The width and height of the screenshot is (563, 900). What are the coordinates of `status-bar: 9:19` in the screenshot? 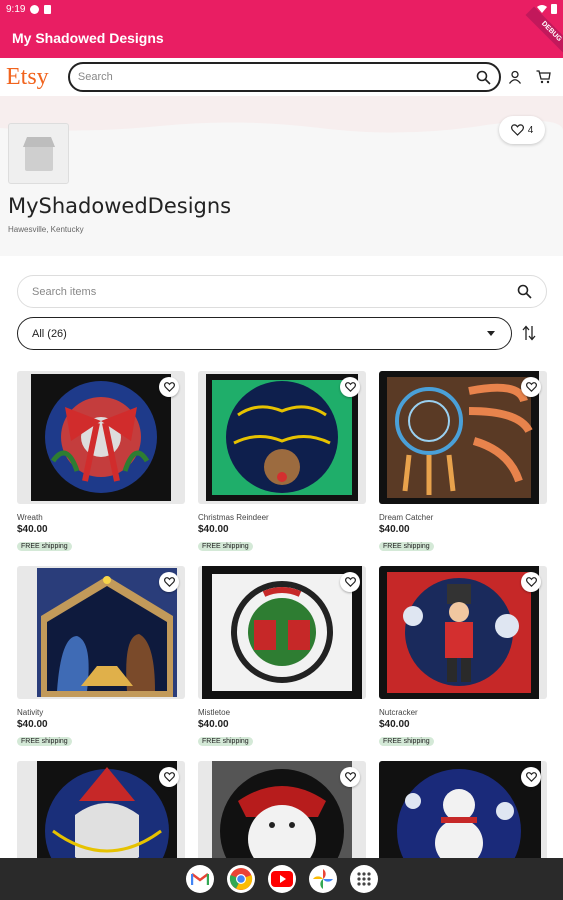 It's located at (281, 9).